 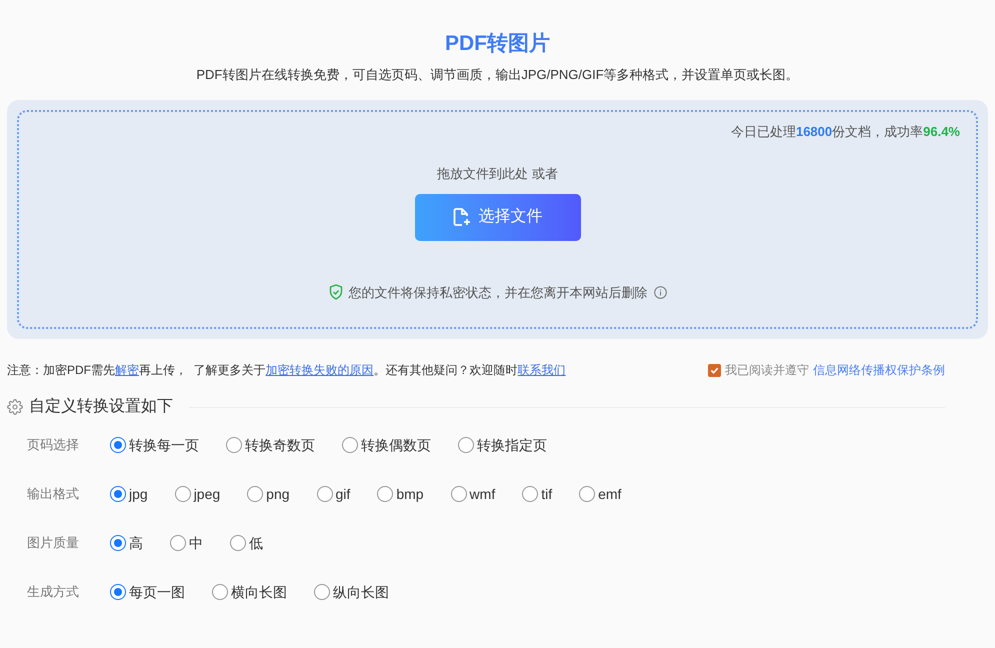 I want to click on privacy-note: 您的文件将保持私密状态，并在您离开本网站后删除, so click(x=498, y=293).